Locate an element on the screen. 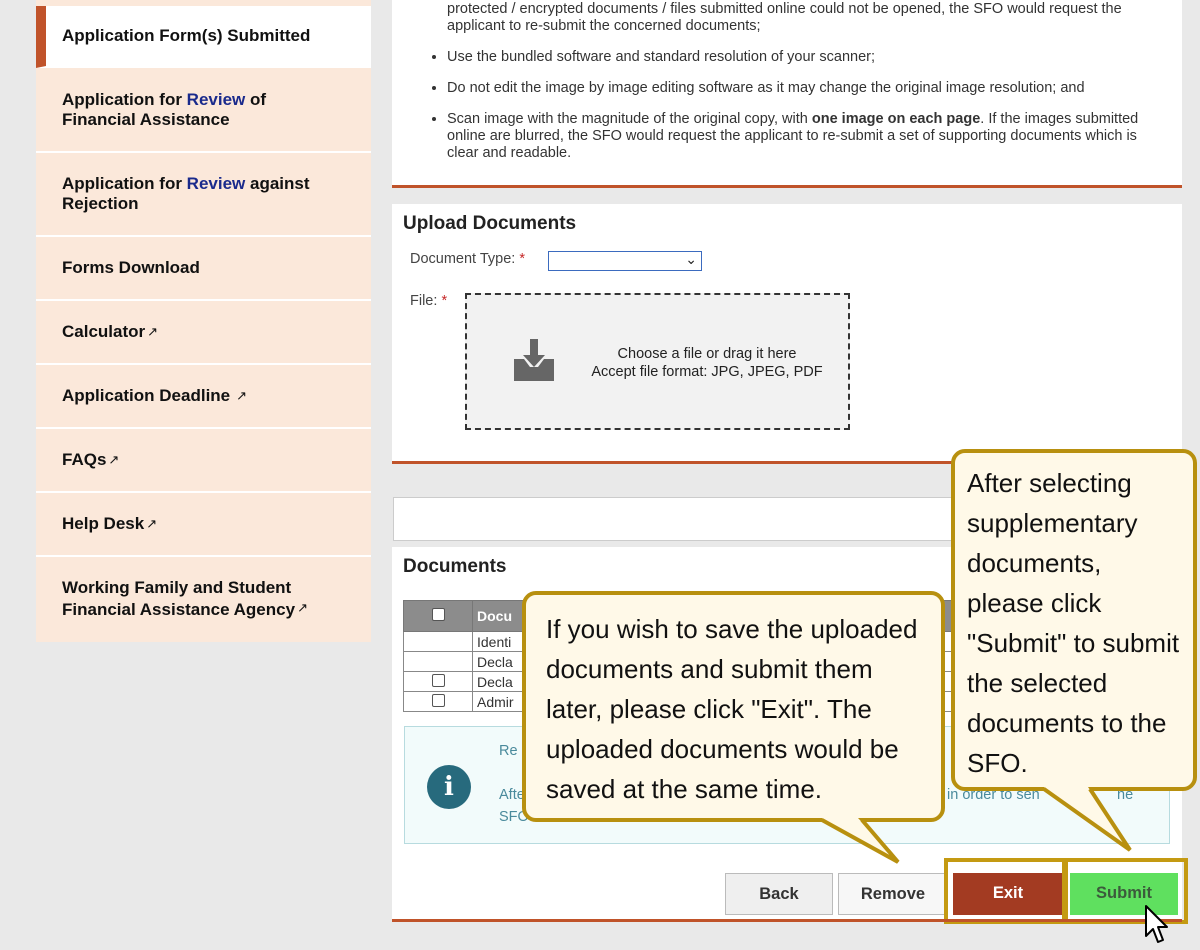 This screenshot has width=1200, height=950. callout-tails is located at coordinates (976, 825).